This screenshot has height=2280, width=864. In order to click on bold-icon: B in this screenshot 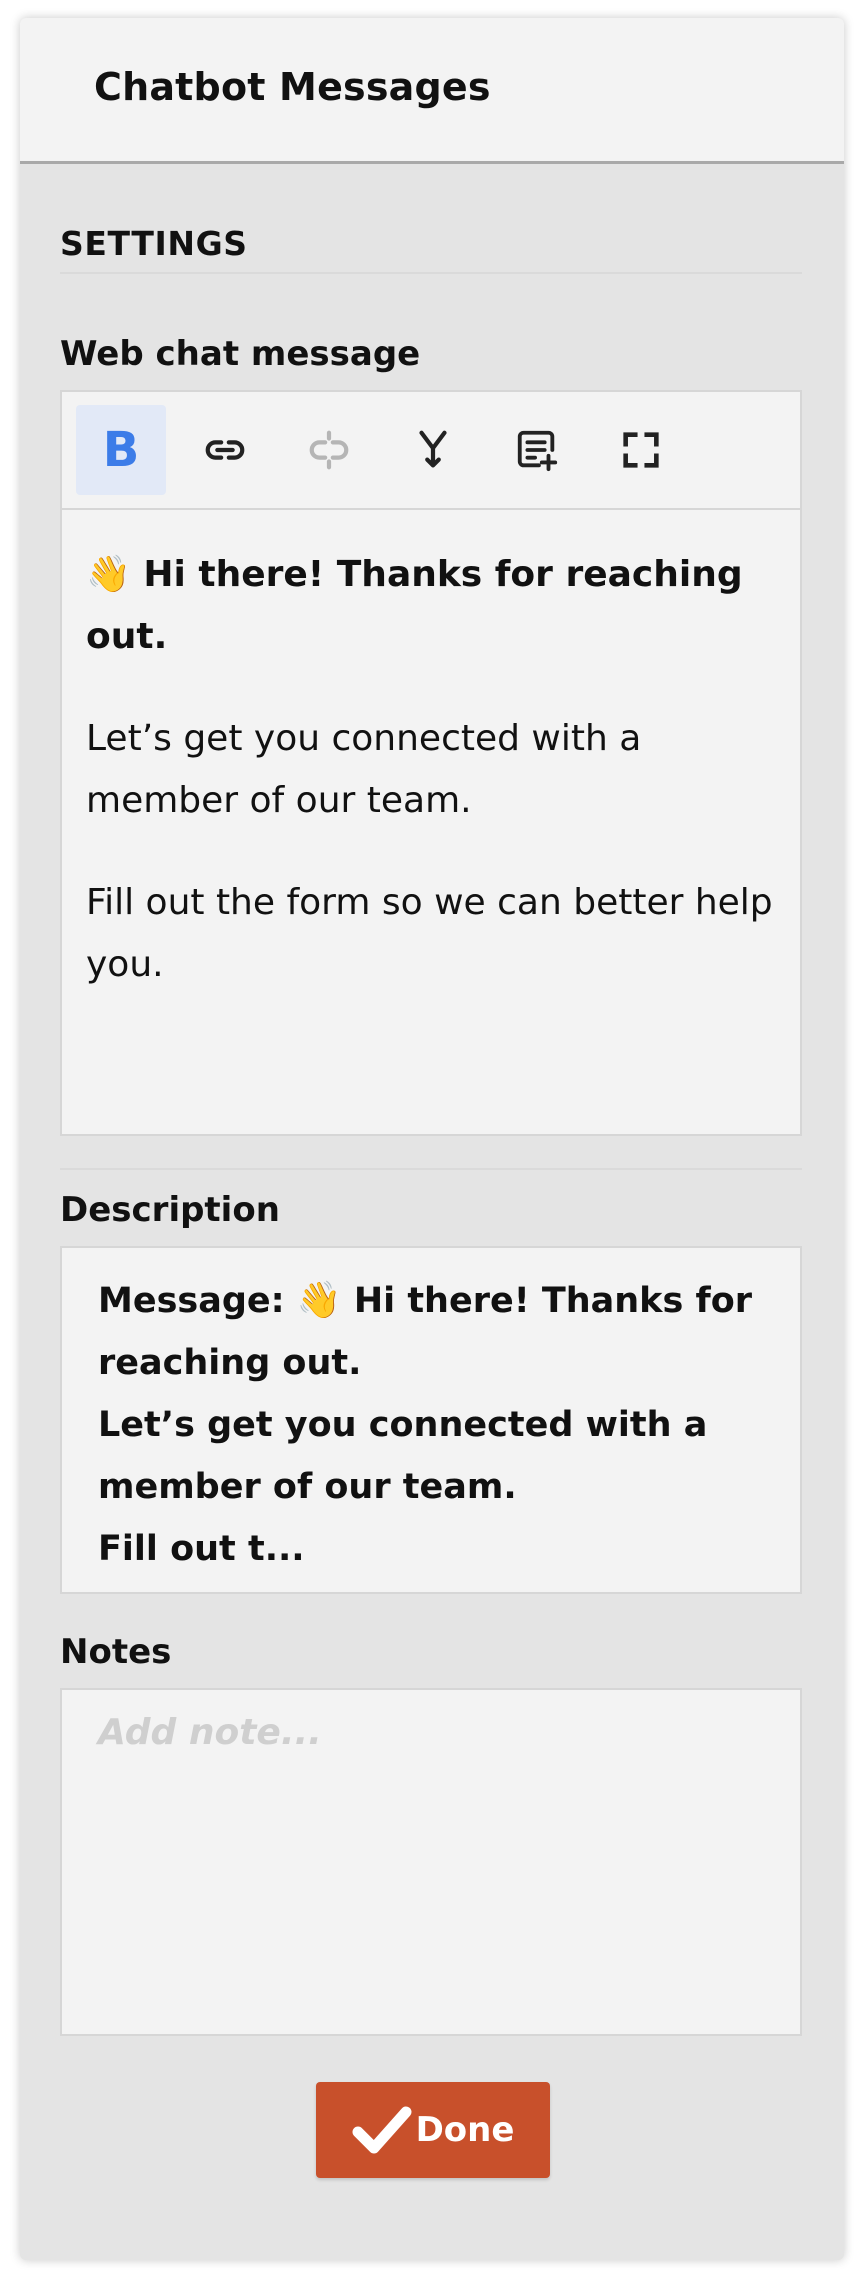, I will do `click(121, 450)`.